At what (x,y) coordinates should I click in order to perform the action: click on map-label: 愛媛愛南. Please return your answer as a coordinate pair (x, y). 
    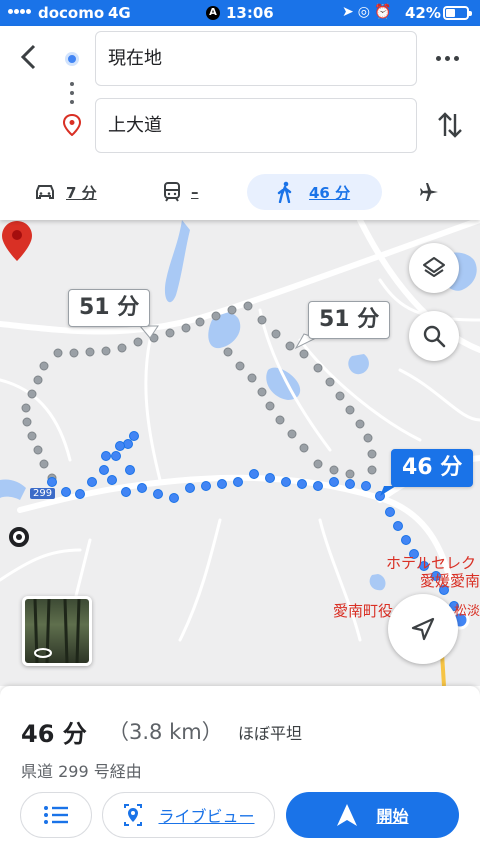
    Looking at the image, I should click on (450, 580).